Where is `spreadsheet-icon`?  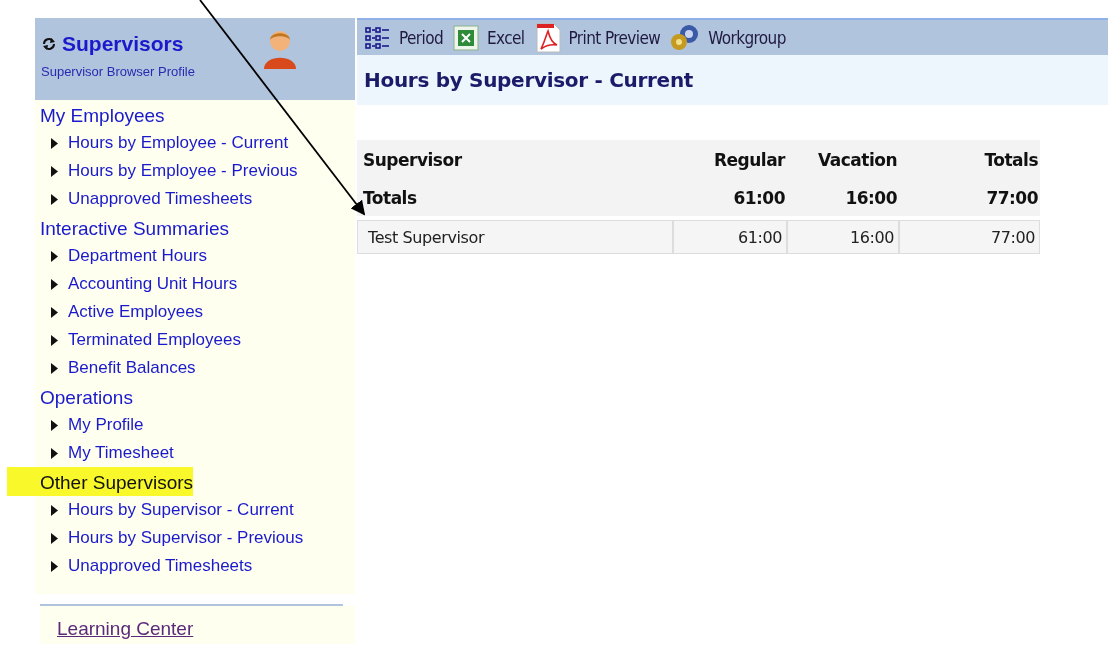
spreadsheet-icon is located at coordinates (466, 37).